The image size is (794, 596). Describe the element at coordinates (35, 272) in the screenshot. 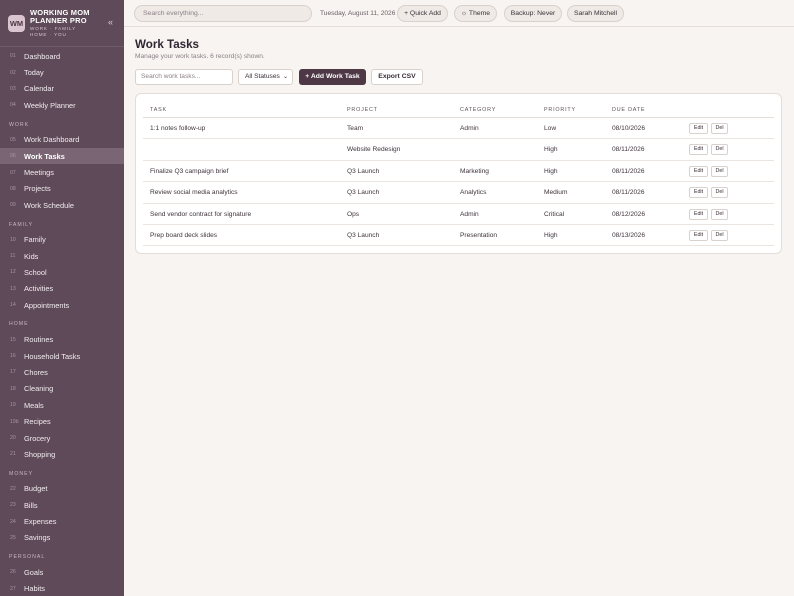

I see `sidebar-item-label: School` at that location.